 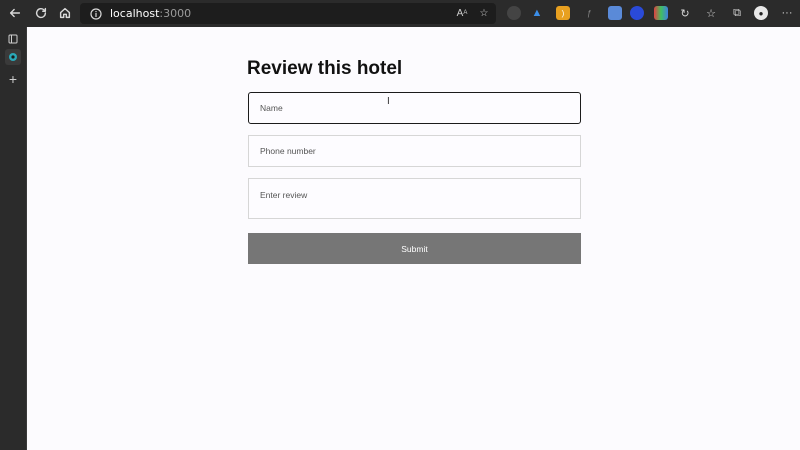 What do you see at coordinates (537, 13) in the screenshot?
I see `extension-icon: ▲` at bounding box center [537, 13].